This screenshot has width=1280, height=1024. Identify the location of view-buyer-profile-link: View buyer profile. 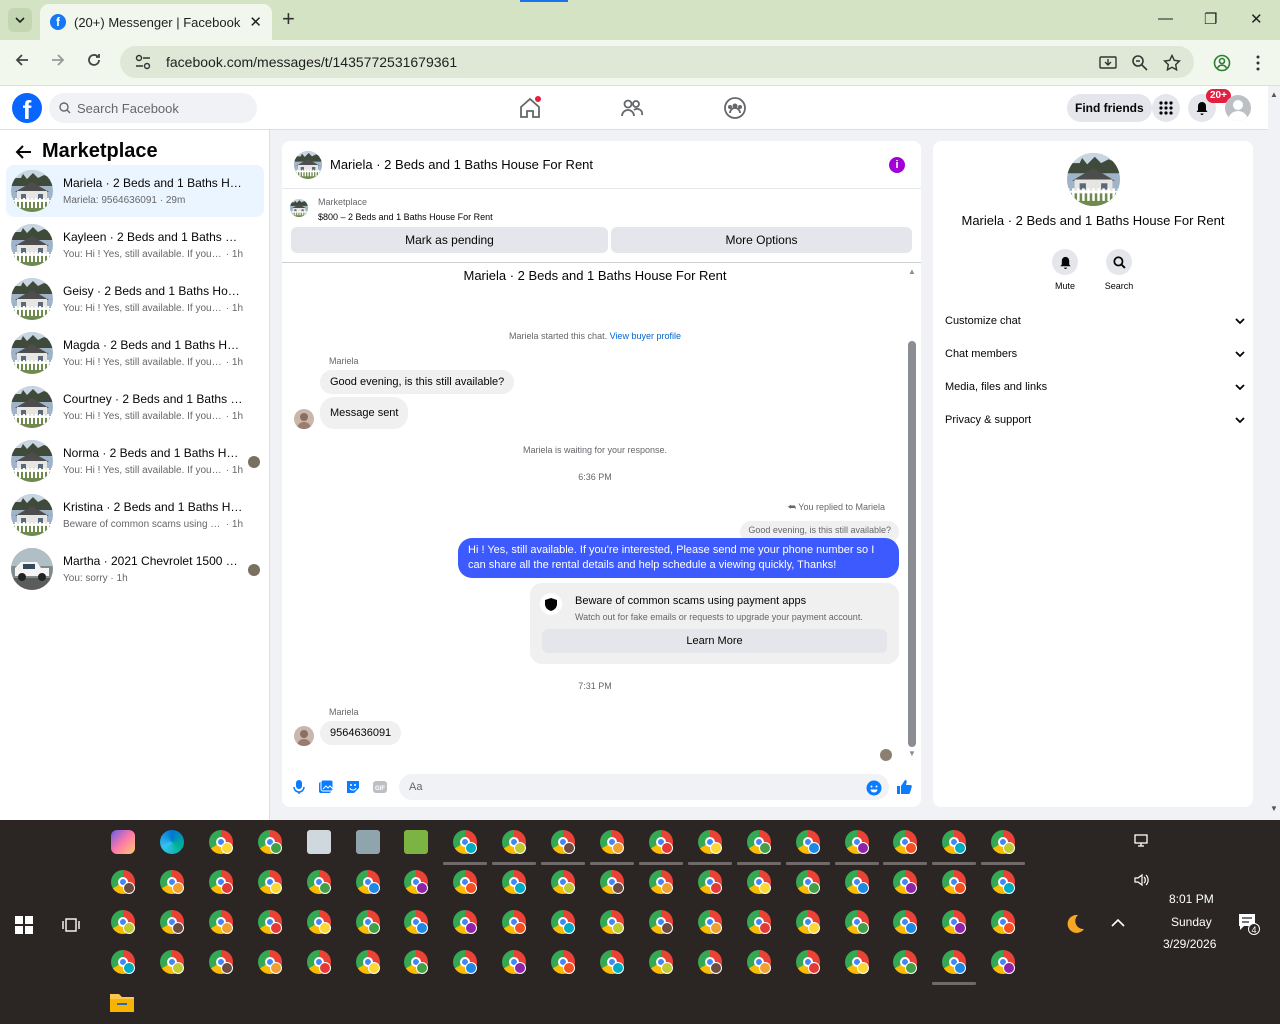
(645, 336).